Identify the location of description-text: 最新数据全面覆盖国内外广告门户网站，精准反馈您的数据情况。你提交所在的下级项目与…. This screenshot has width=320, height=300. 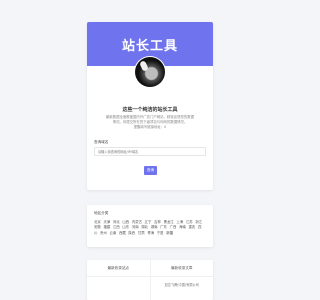
(150, 120).